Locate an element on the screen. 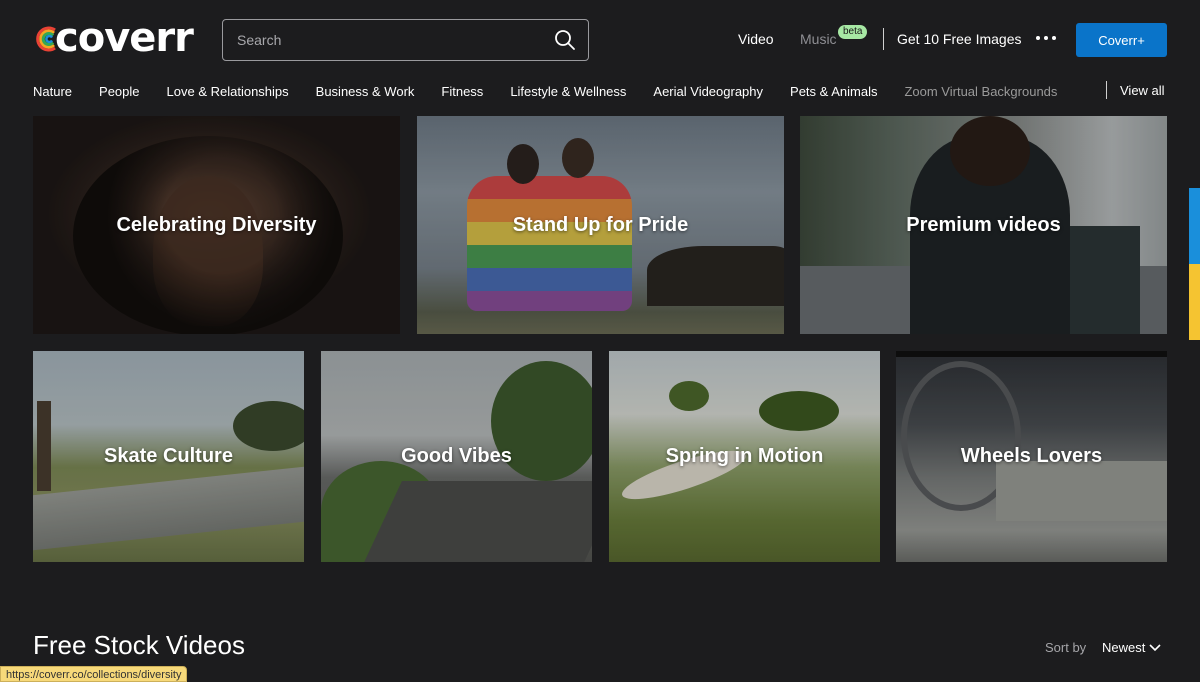 This screenshot has width=1200, height=682. collection-card-stand-up-for-pride: Stand Up for Pride is located at coordinates (600, 225).